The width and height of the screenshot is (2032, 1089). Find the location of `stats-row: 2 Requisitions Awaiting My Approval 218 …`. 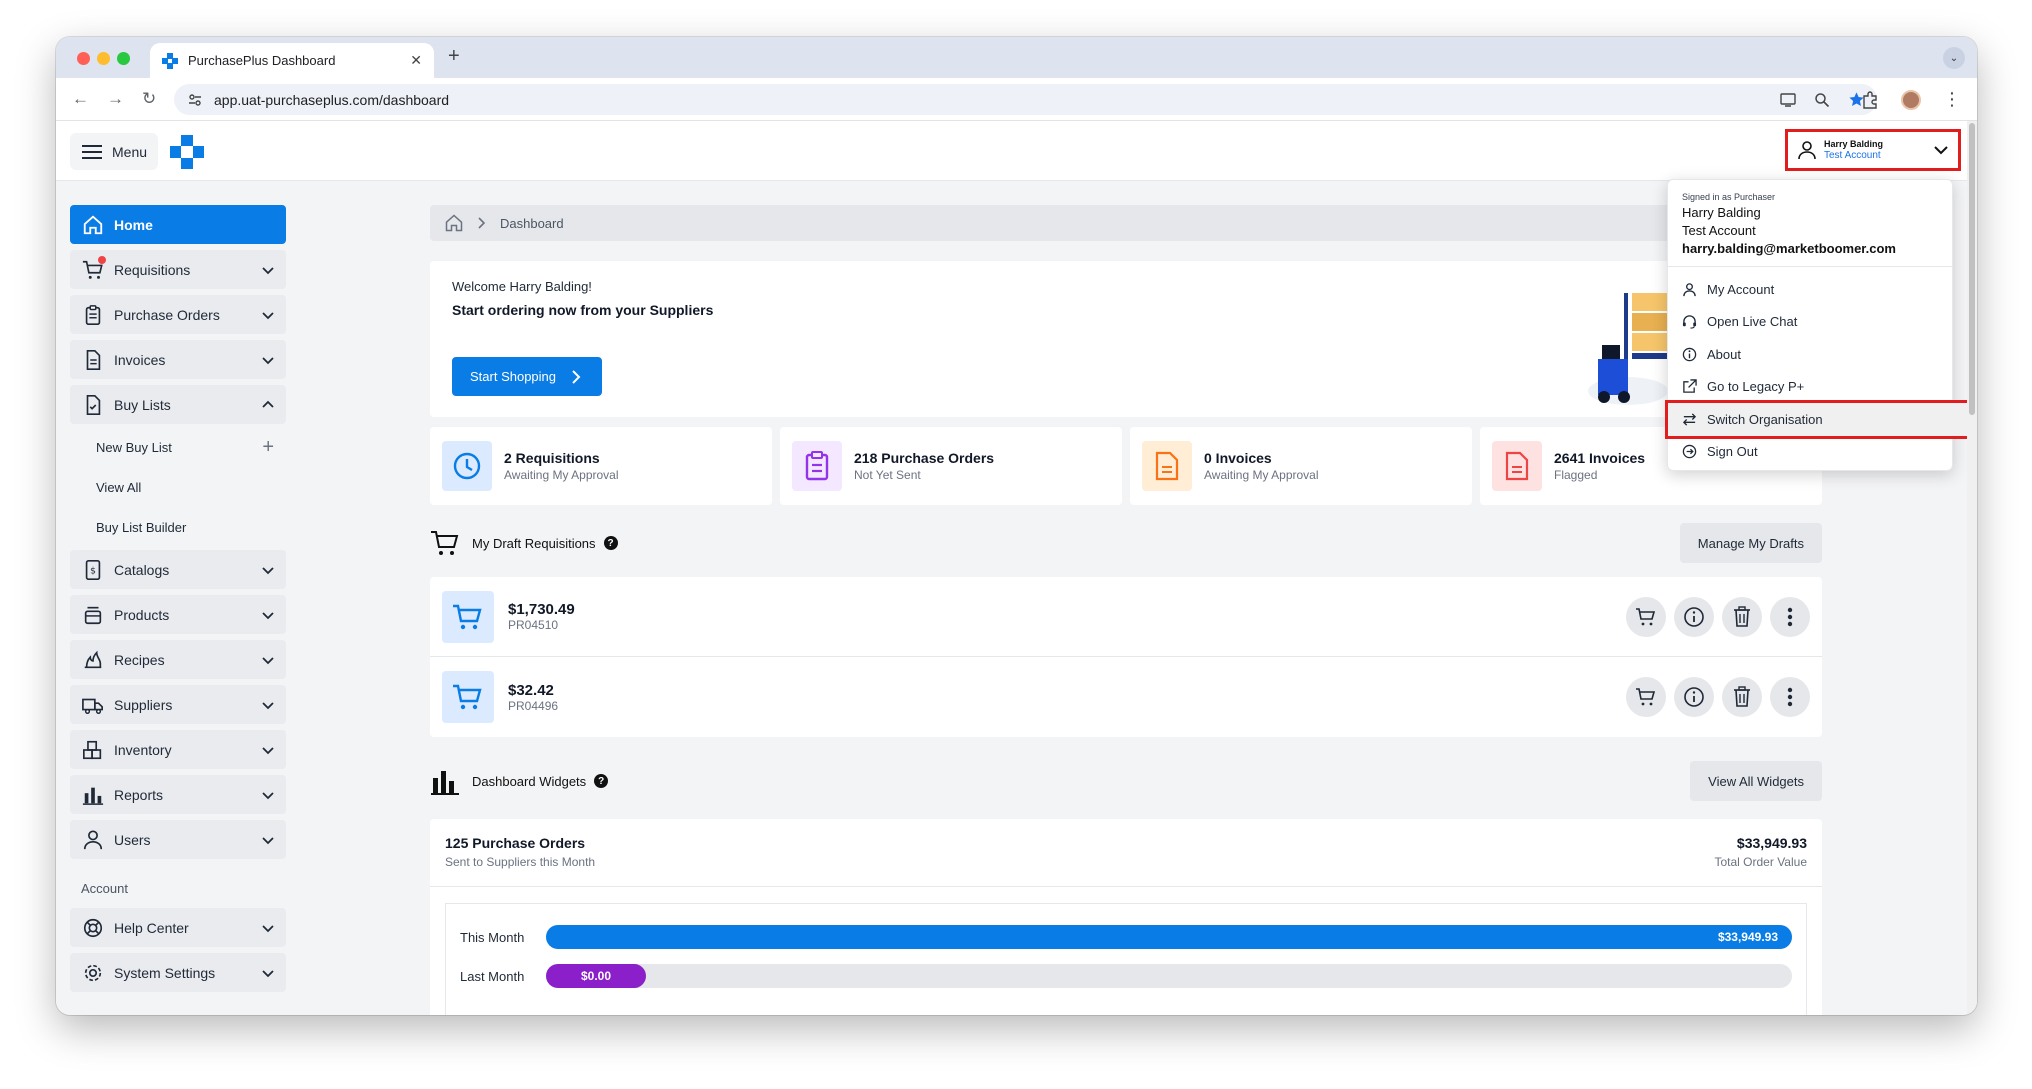

stats-row: 2 Requisitions Awaiting My Approval 218 … is located at coordinates (1126, 466).